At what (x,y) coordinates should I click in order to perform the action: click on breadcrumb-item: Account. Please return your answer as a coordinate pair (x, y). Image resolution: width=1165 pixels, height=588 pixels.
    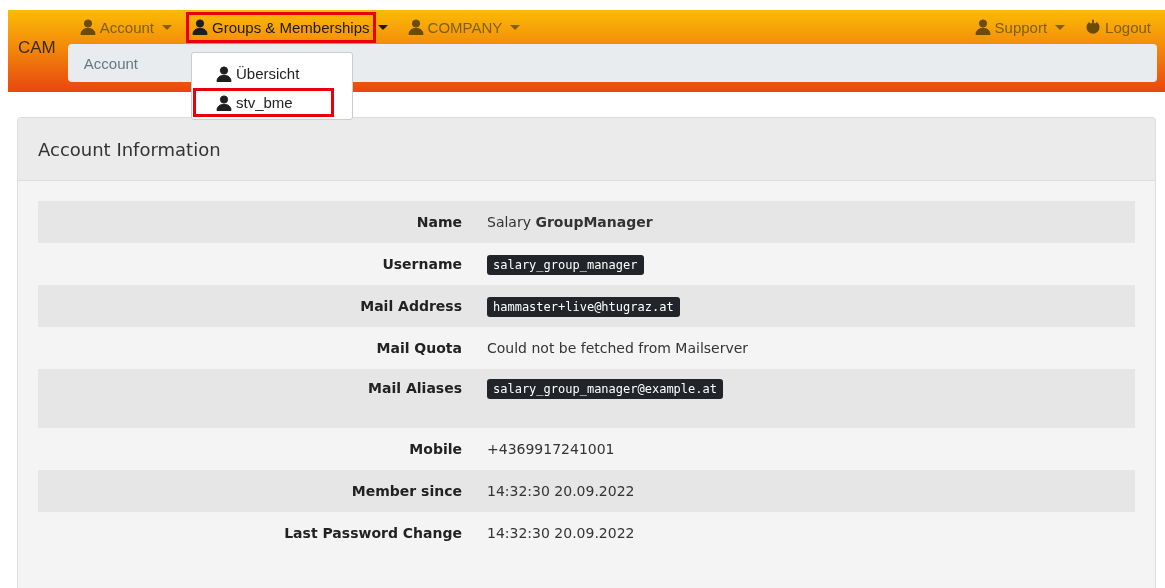
    Looking at the image, I should click on (110, 63).